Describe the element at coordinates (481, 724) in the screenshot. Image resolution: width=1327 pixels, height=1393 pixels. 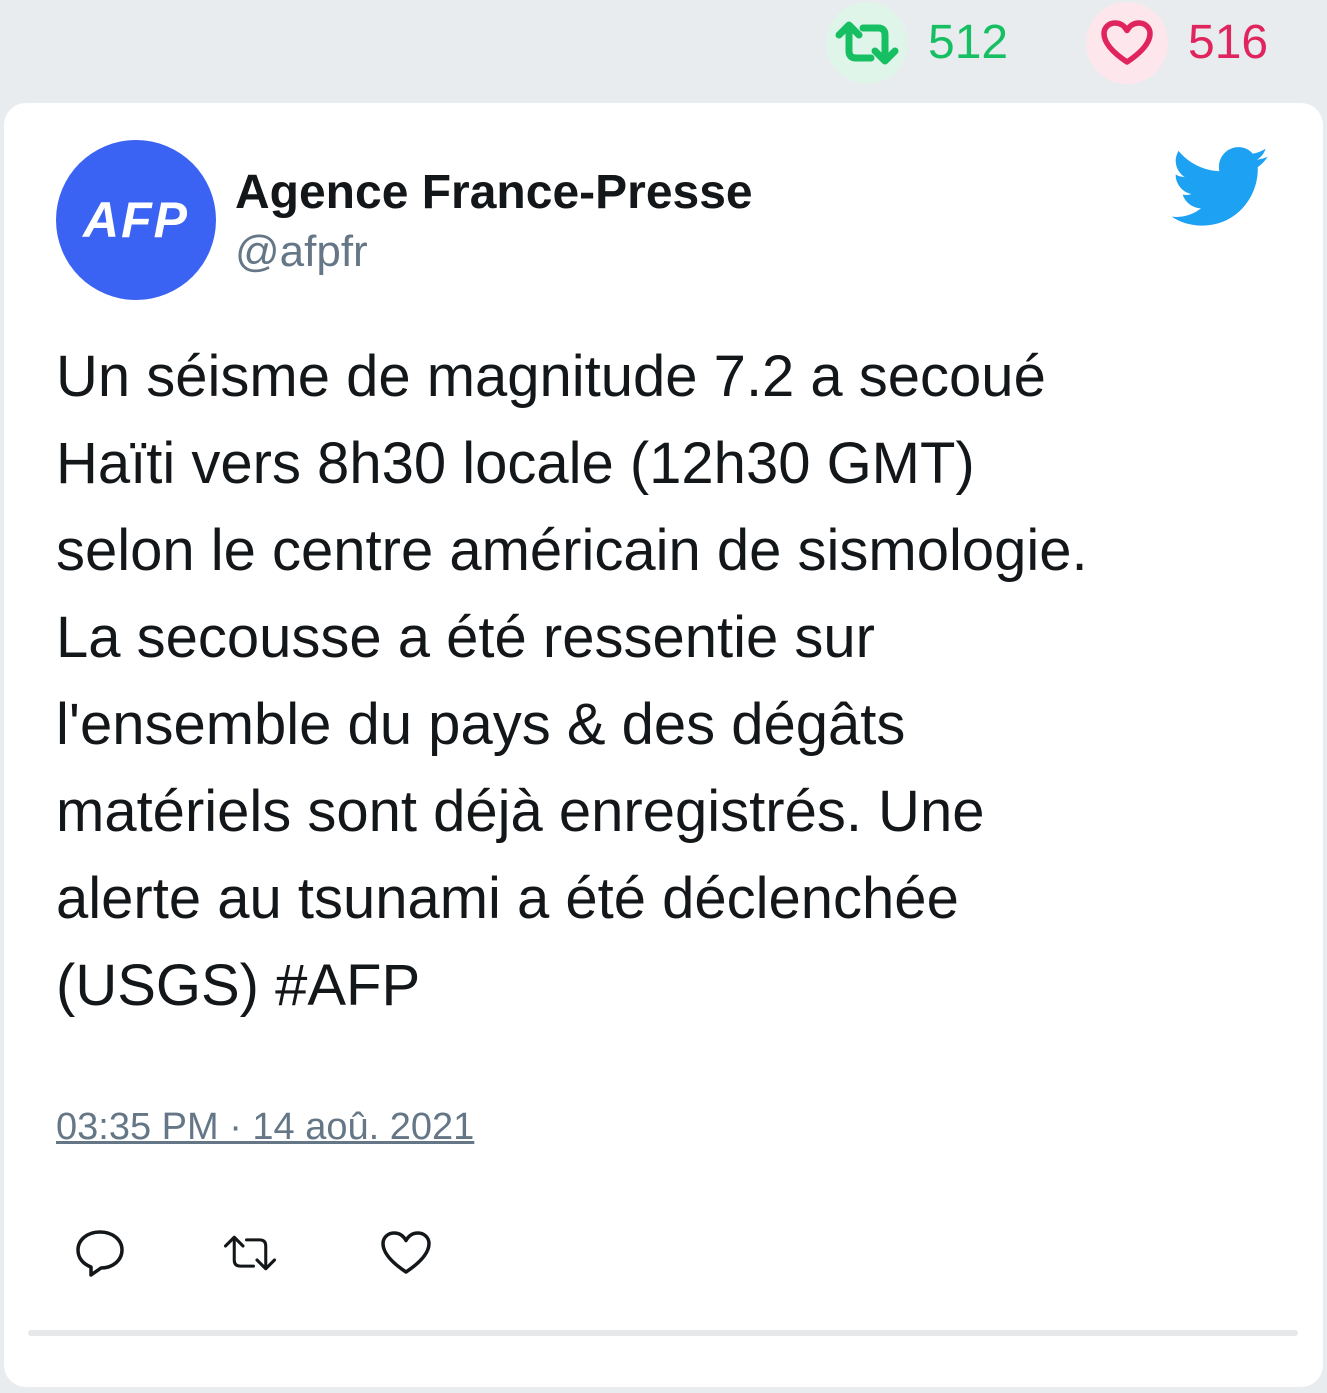
I see `tweet-text-line: l'ensemble du pays & des dégâts` at that location.